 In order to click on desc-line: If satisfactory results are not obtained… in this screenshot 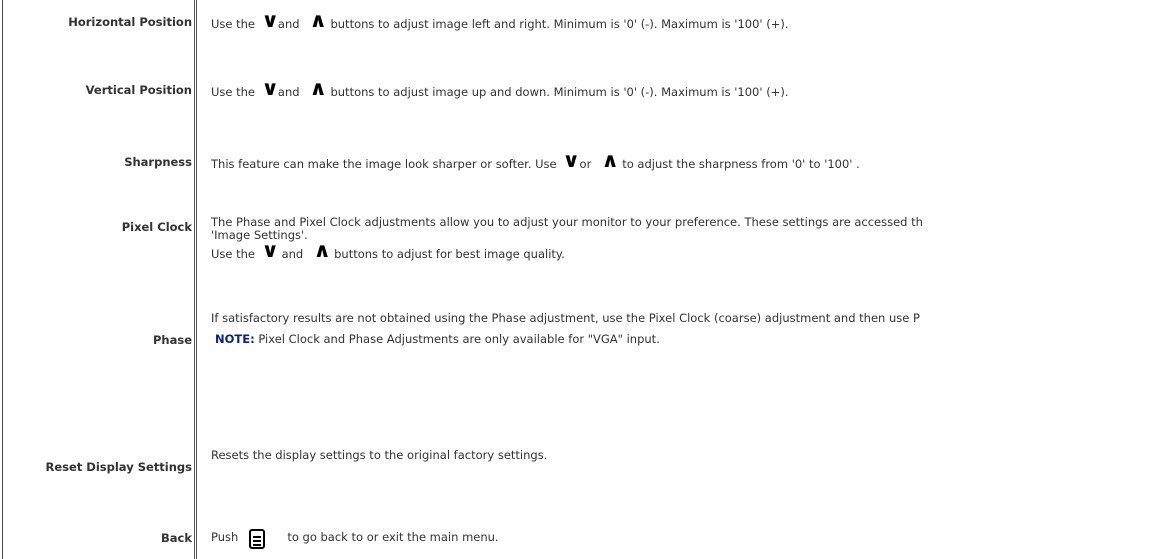, I will do `click(565, 318)`.